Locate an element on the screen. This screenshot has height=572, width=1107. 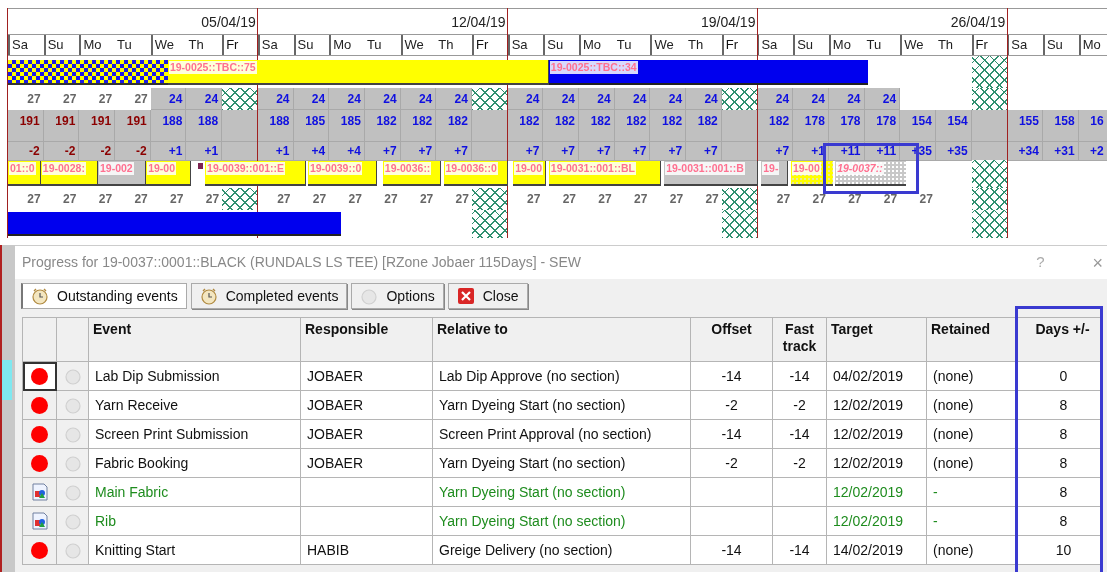
tab: Completed events is located at coordinates (269, 296).